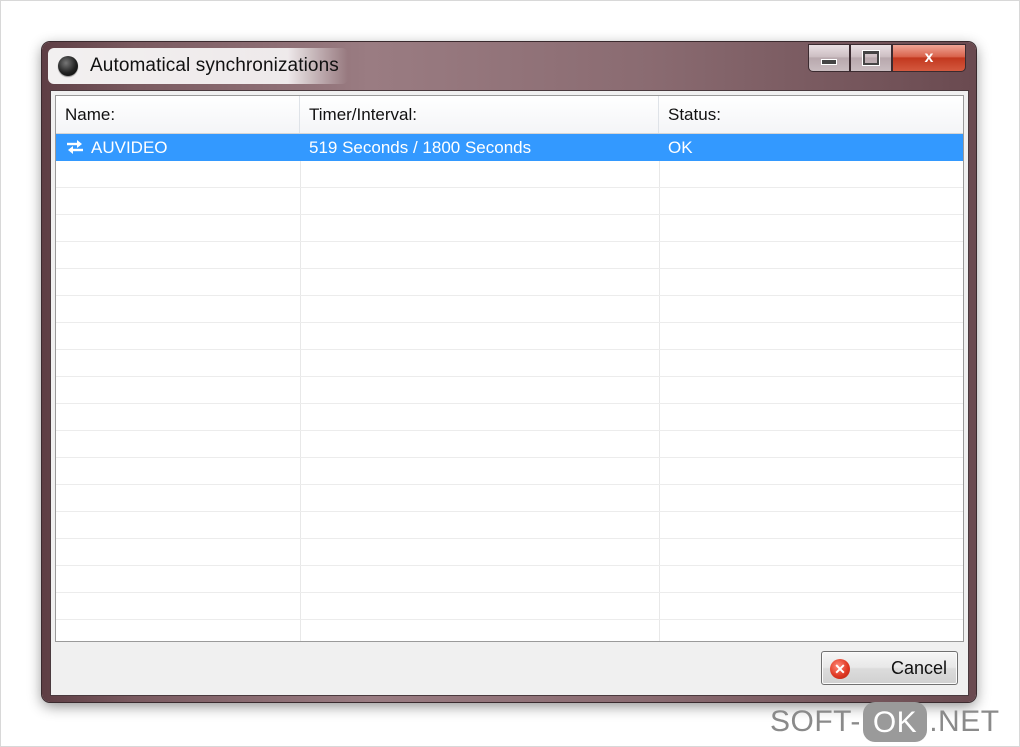  I want to click on watermark-ok: OK, so click(895, 722).